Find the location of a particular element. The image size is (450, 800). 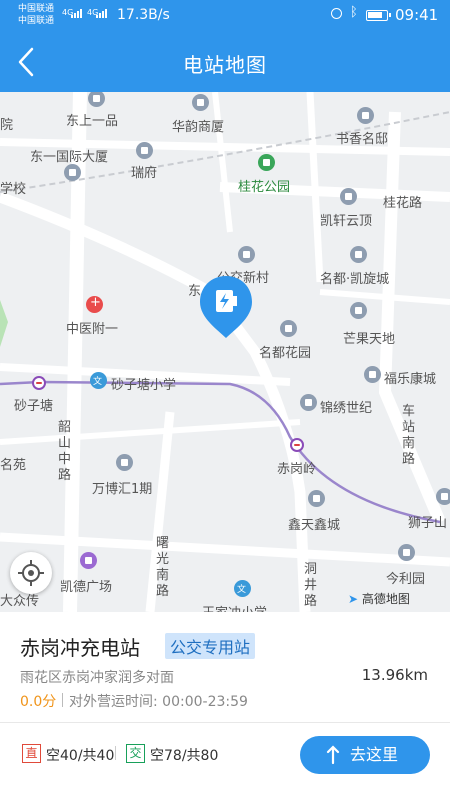

map-label: 芒果天地 is located at coordinates (369, 339).